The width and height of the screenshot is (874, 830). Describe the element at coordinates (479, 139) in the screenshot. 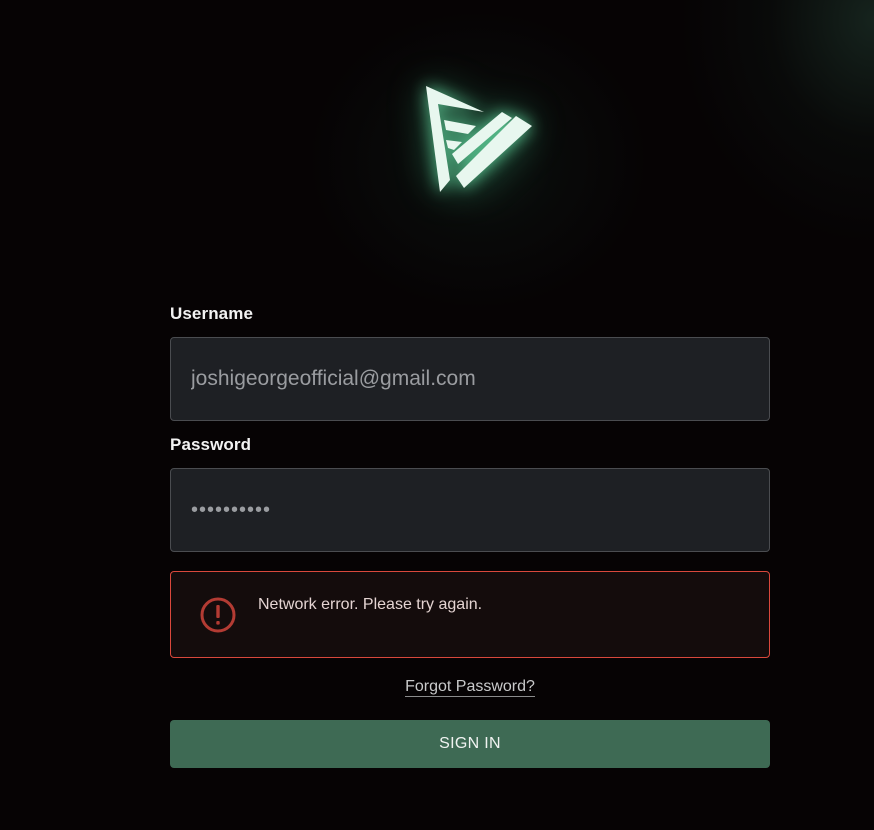

I see `app-logo-icon` at that location.